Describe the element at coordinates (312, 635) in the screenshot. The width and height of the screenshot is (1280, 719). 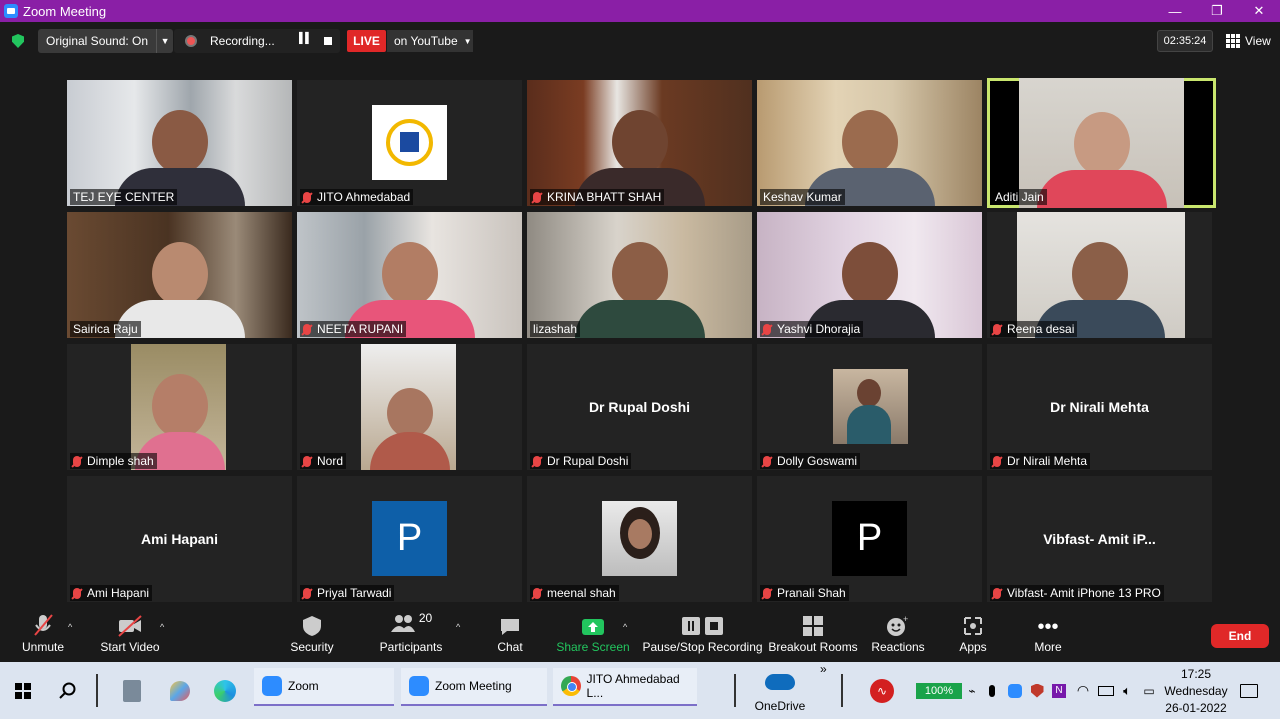
I see `security-button: Security` at that location.